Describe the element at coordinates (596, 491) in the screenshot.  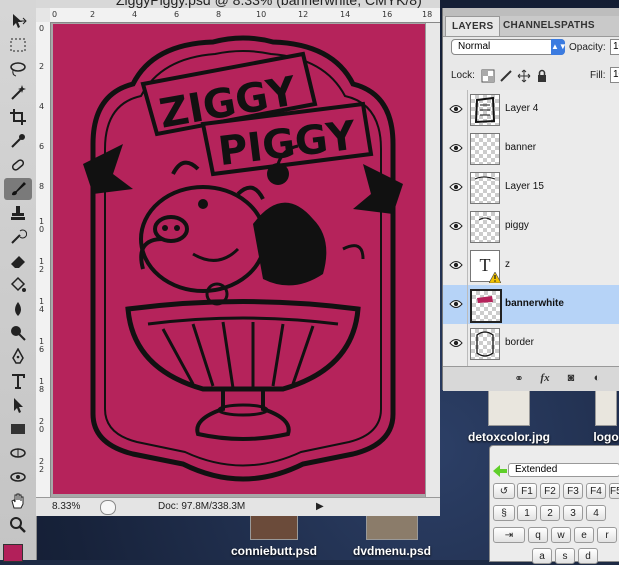
I see `key-f4: F4` at that location.